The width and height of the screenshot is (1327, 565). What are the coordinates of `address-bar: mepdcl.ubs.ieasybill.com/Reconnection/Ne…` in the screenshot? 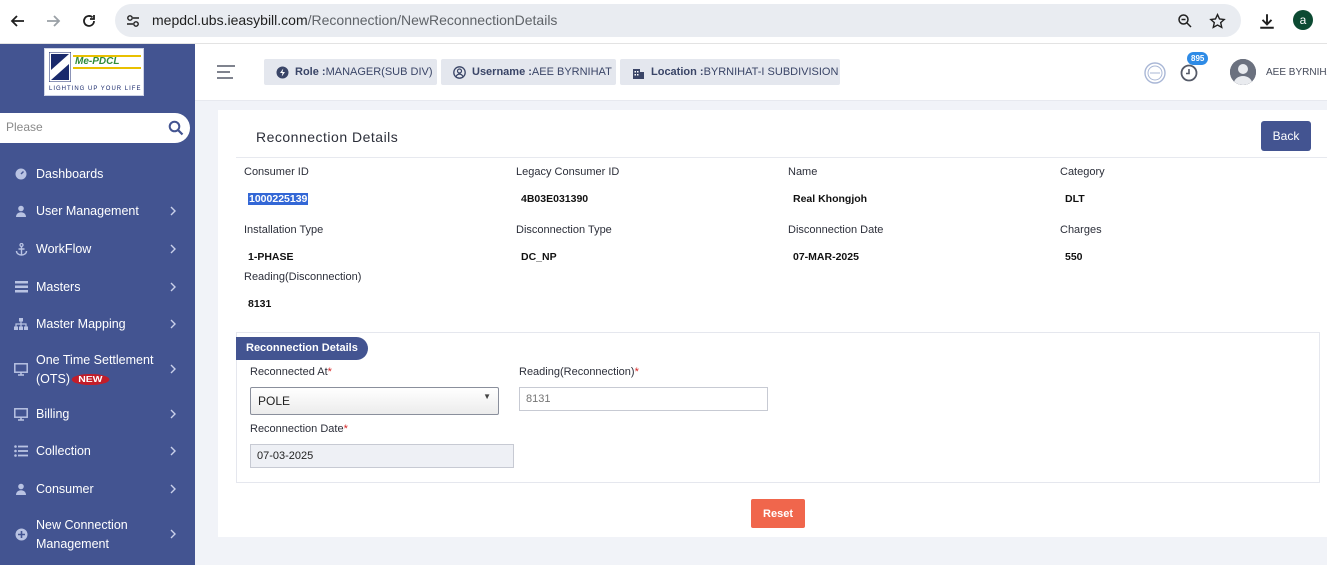 It's located at (678, 20).